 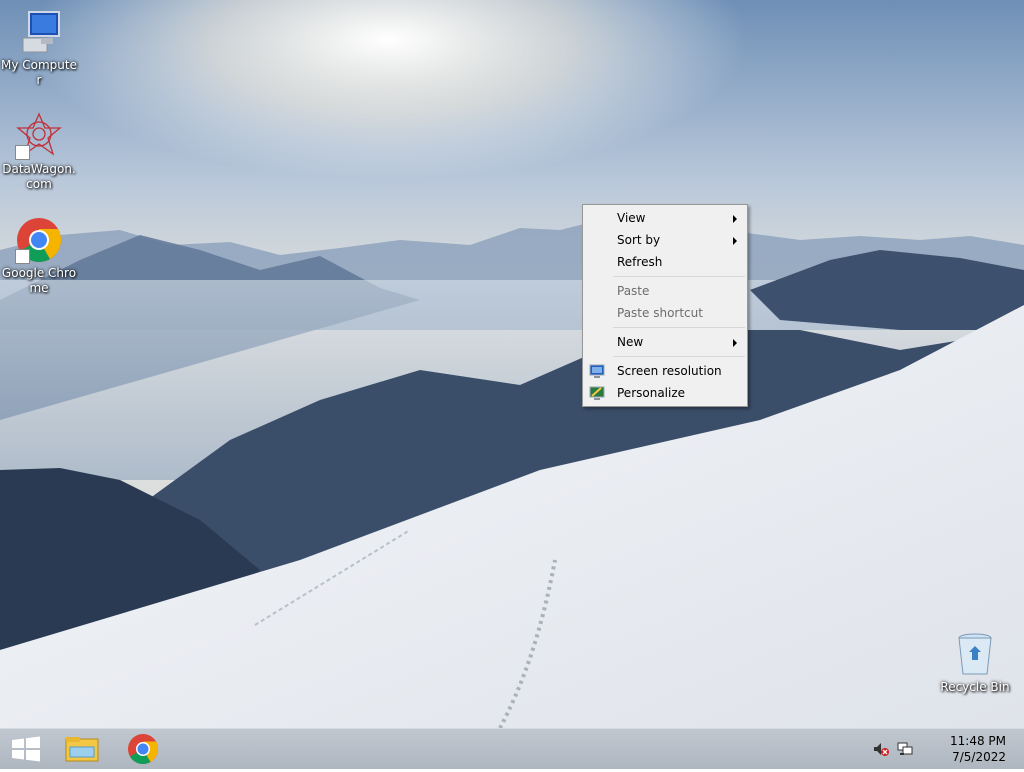 I want to click on menu-item-view: View, so click(x=665, y=218).